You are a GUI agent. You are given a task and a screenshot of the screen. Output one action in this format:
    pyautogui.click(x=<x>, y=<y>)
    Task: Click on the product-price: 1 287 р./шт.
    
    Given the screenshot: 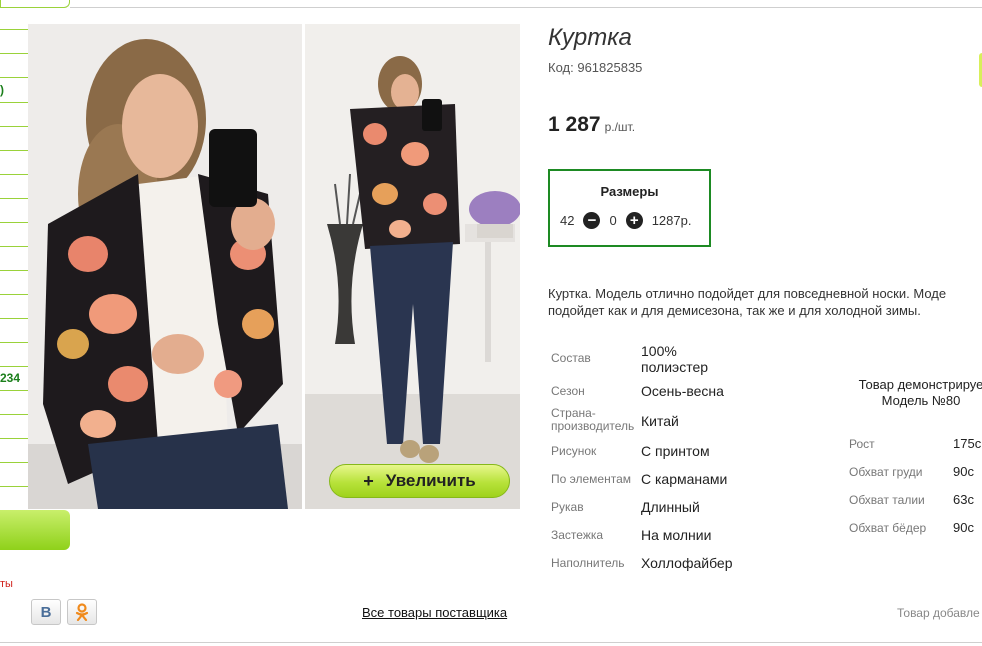 What is the action you would take?
    pyautogui.click(x=591, y=125)
    